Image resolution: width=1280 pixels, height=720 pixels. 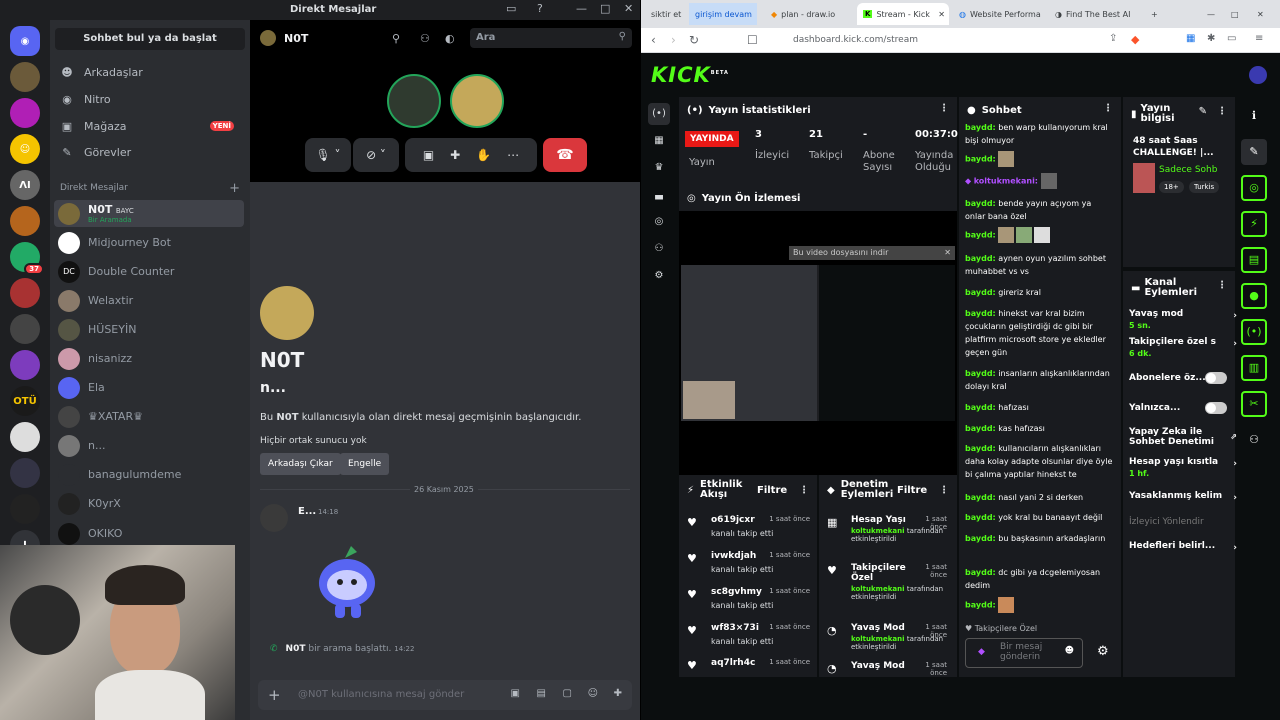 What do you see at coordinates (665, 14) in the screenshot?
I see `tab: siktir et` at bounding box center [665, 14].